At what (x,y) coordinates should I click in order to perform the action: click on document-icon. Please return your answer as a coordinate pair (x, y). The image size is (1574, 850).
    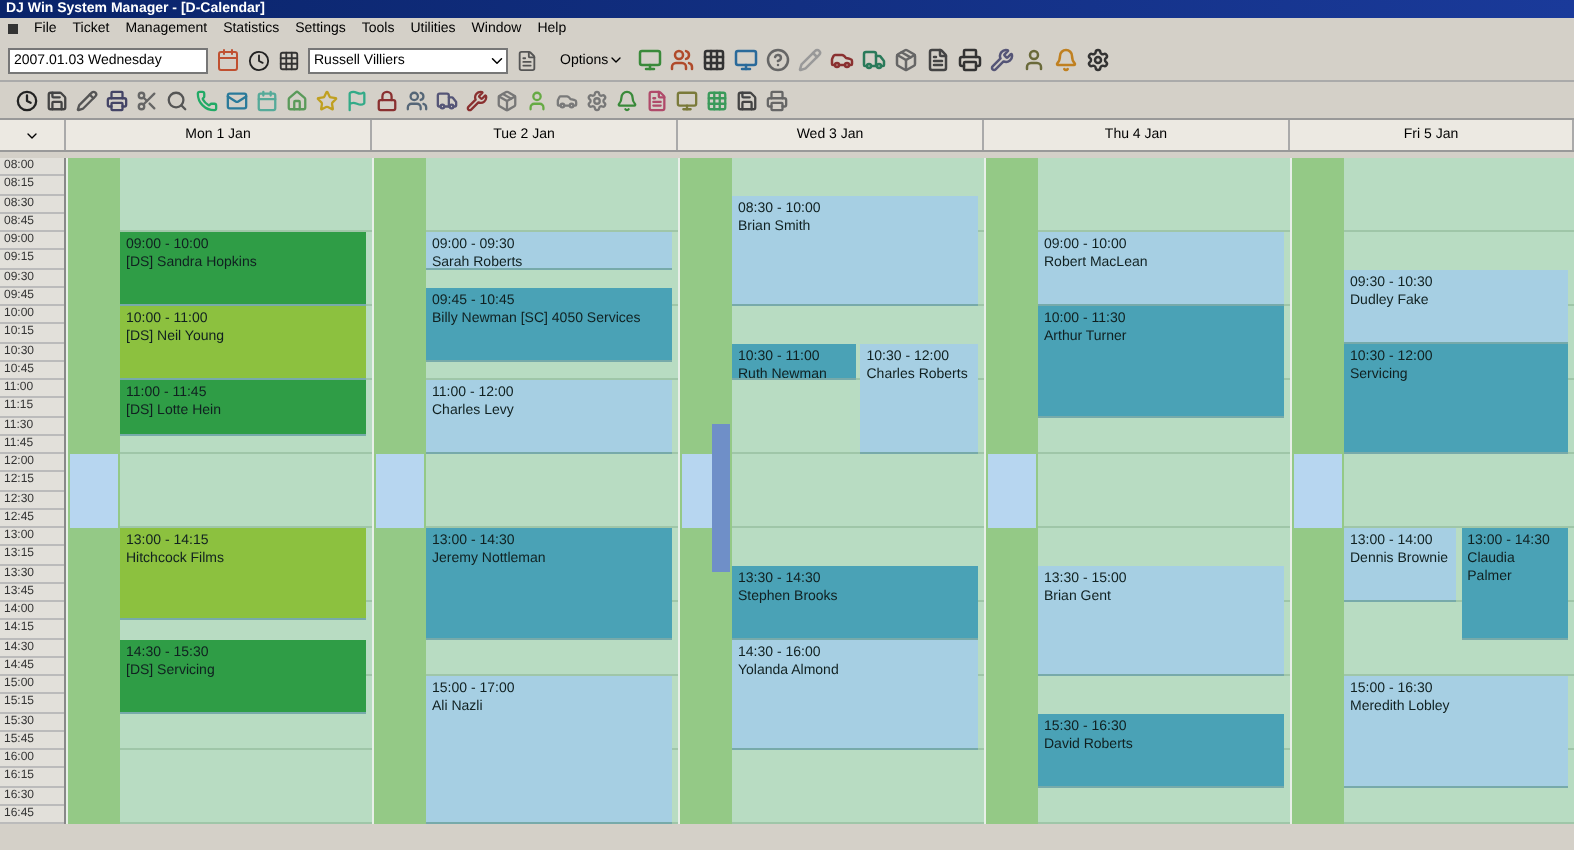
    Looking at the image, I should click on (527, 60).